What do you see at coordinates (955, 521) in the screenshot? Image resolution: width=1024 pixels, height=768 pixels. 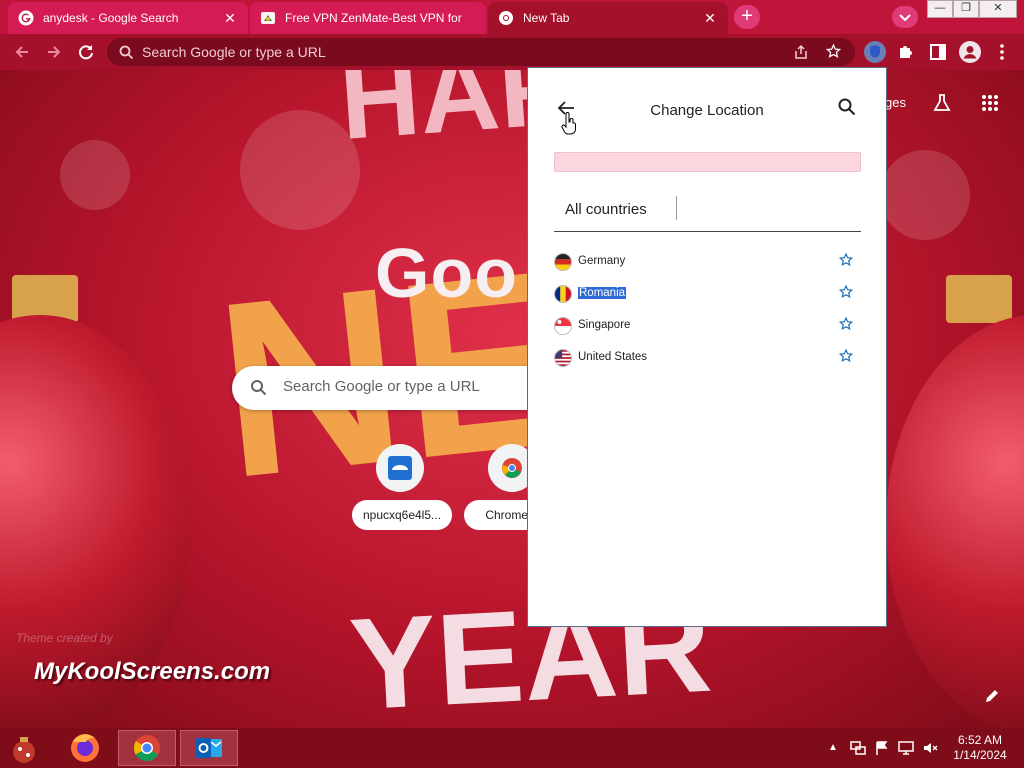 I see `ornament-ball-right` at bounding box center [955, 521].